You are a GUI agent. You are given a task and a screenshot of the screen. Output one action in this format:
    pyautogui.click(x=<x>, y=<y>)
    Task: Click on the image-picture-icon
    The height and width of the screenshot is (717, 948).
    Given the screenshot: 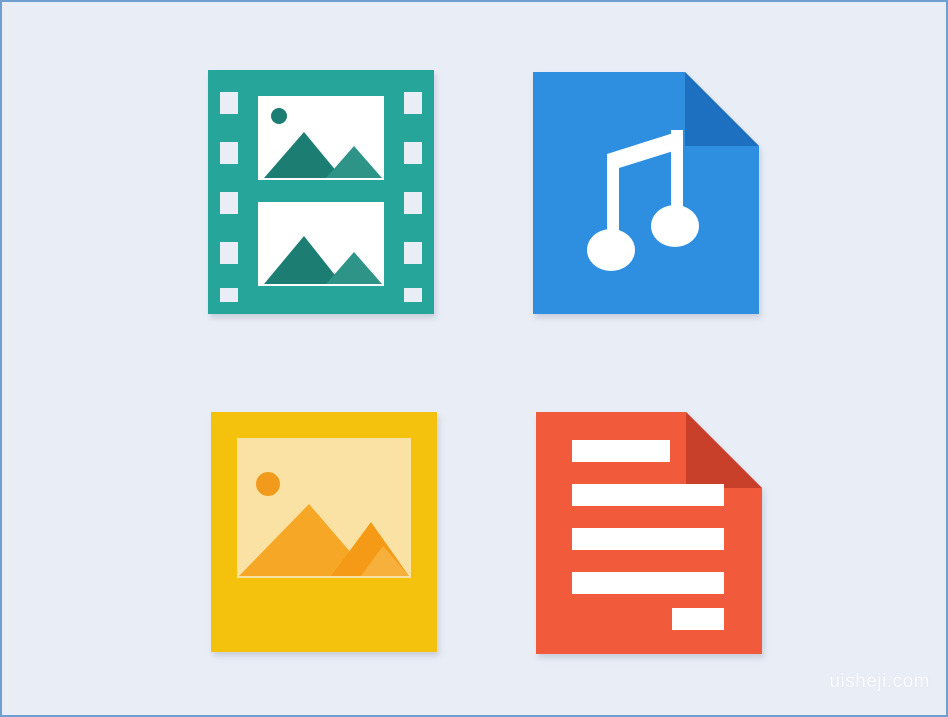 What is the action you would take?
    pyautogui.click(x=324, y=532)
    